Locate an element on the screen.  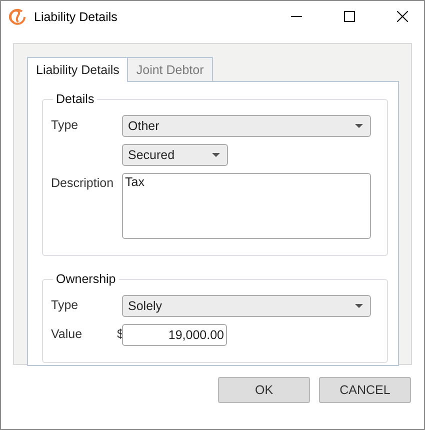
maximize-icon is located at coordinates (349, 16).